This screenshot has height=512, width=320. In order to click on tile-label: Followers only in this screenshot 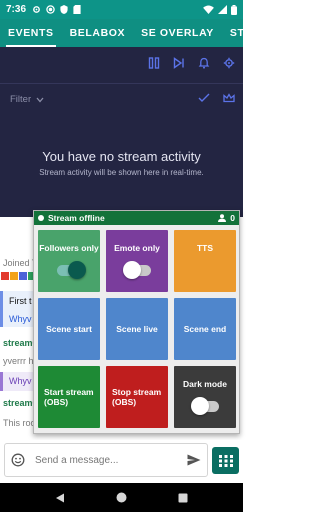, I will do `click(69, 248)`.